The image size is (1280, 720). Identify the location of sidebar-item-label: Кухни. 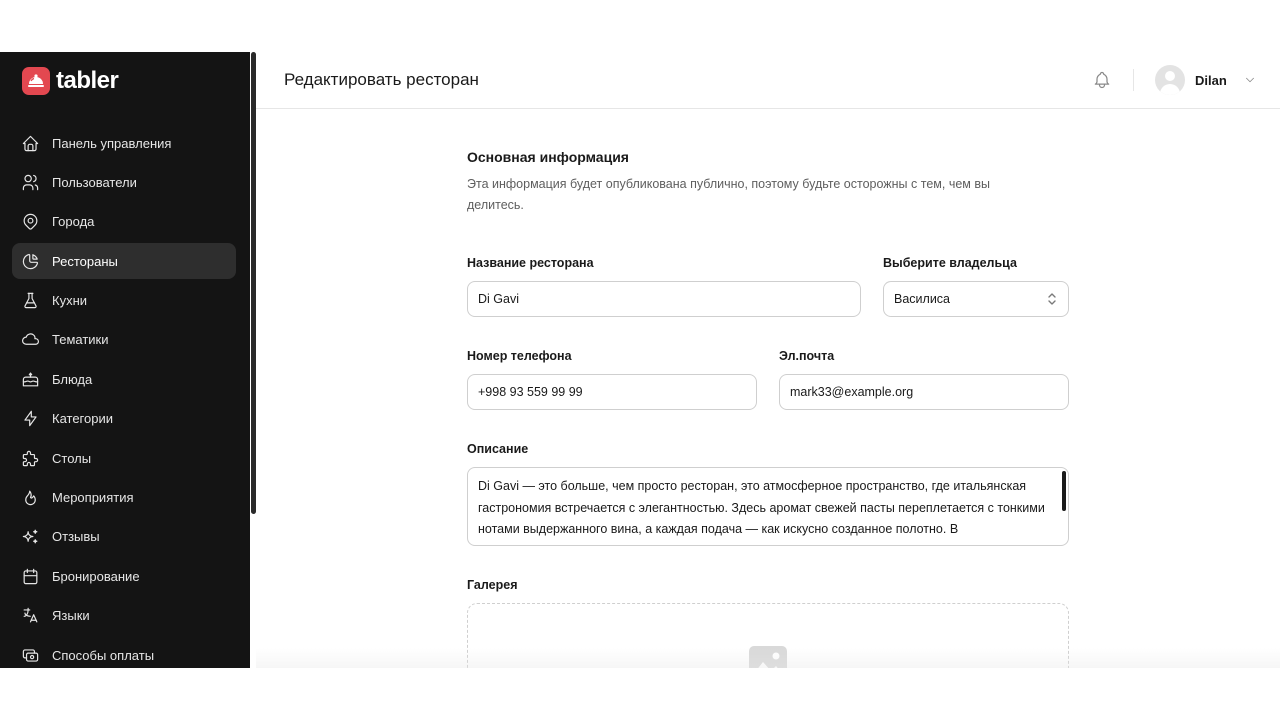
(70, 301).